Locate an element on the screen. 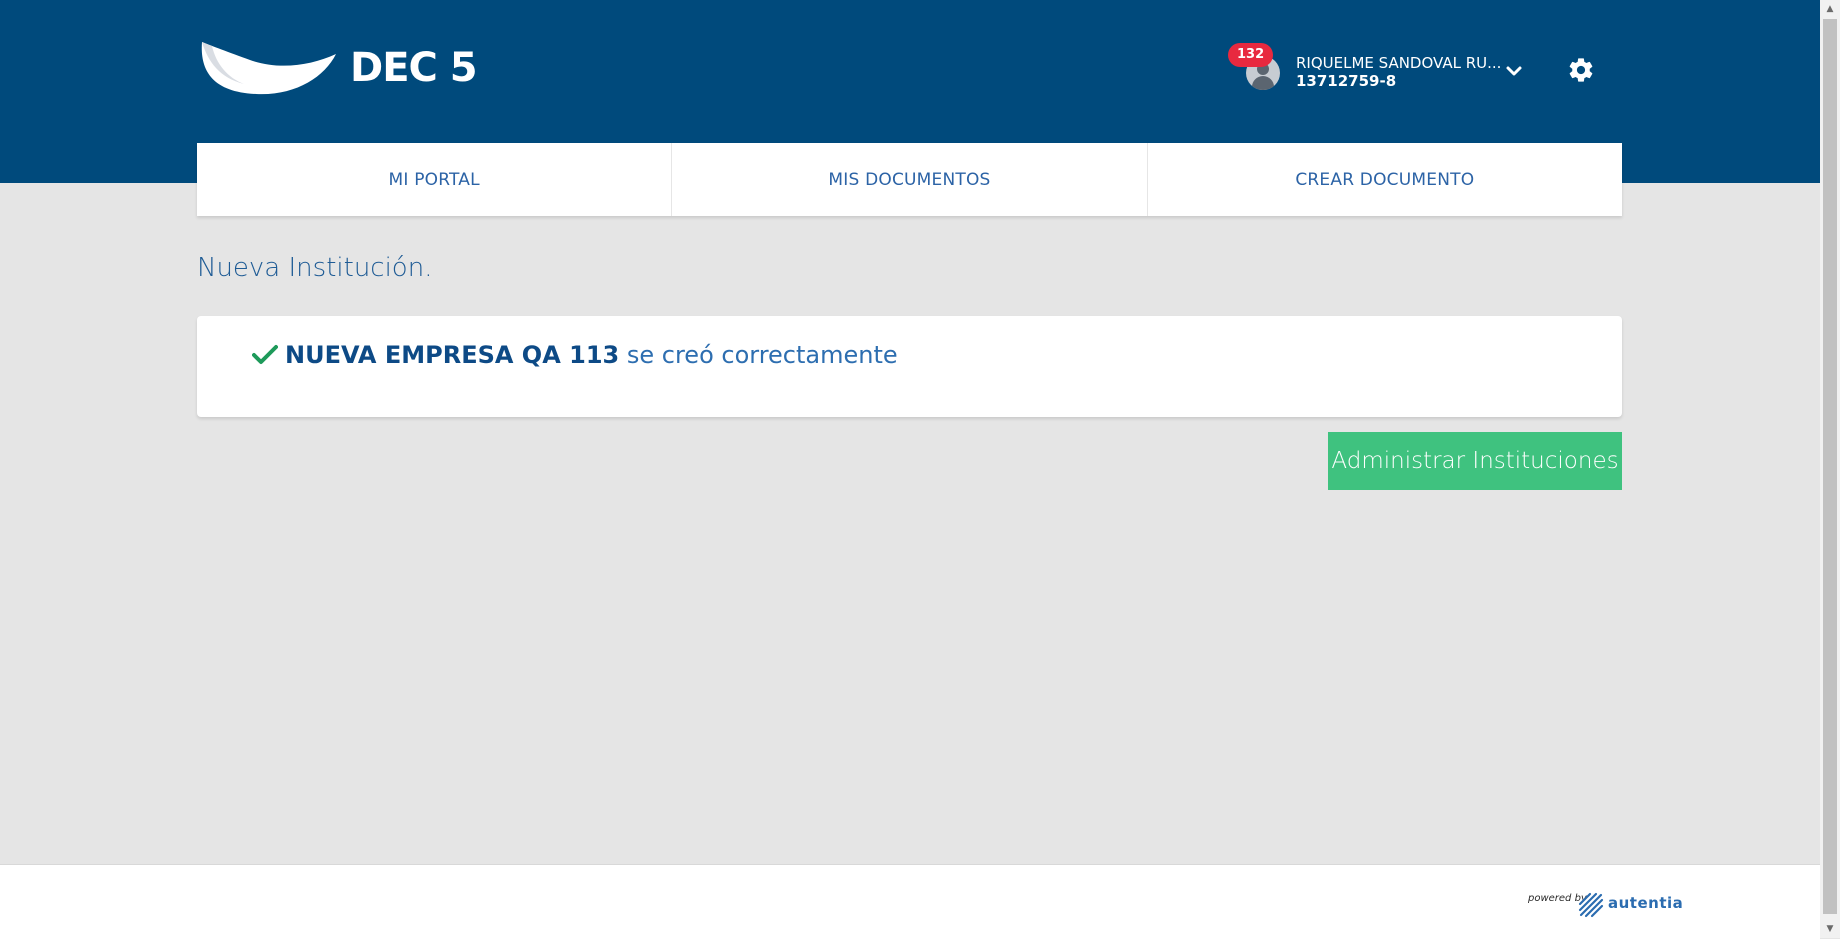  user-id: 13712759-8 is located at coordinates (1346, 81).